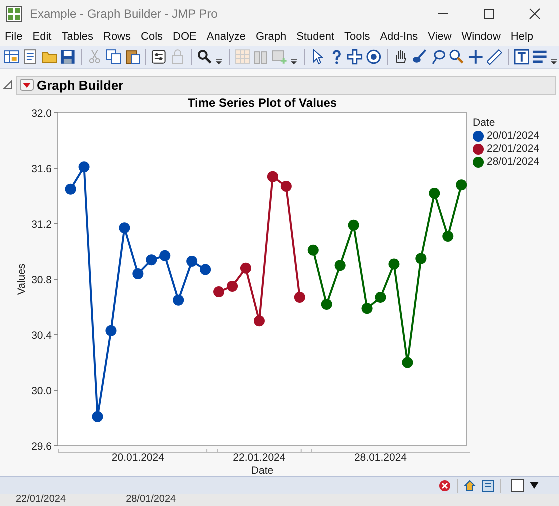 Image resolution: width=559 pixels, height=506 pixels. I want to click on menu-item: DOE, so click(185, 37).